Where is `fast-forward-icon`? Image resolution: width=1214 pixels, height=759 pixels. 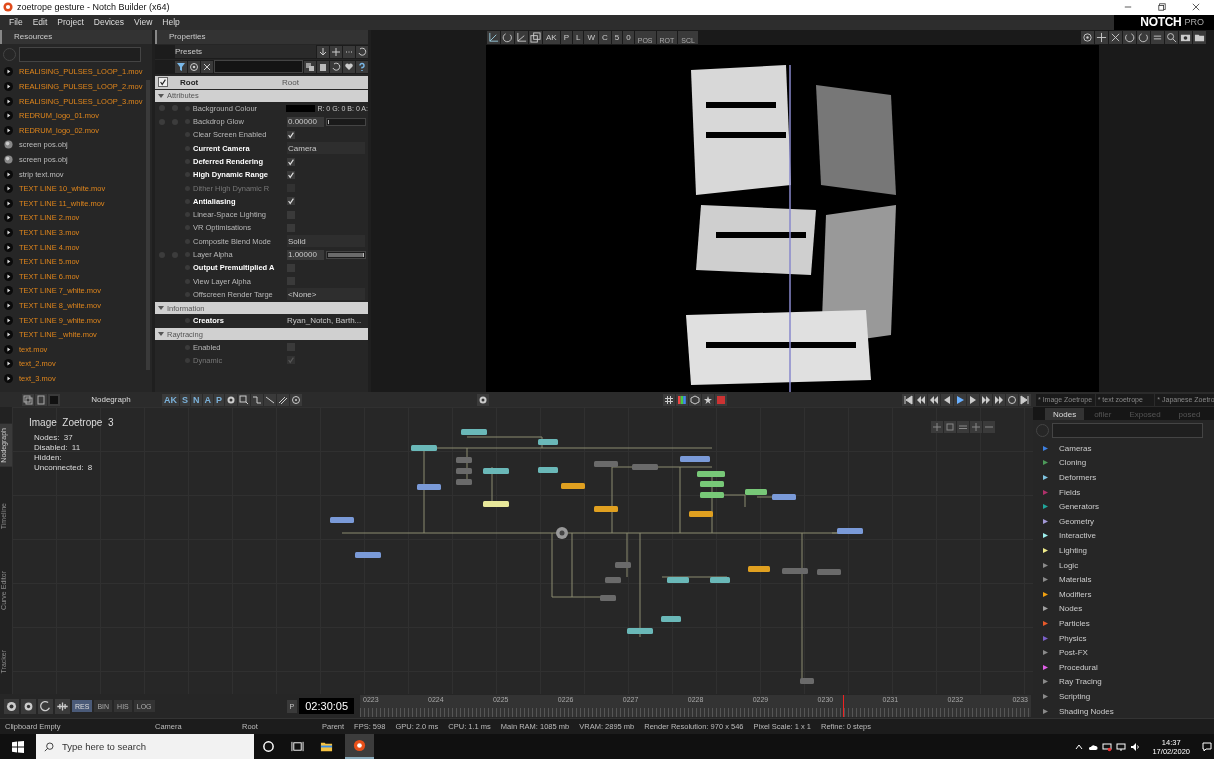 fast-forward-icon is located at coordinates (986, 399).